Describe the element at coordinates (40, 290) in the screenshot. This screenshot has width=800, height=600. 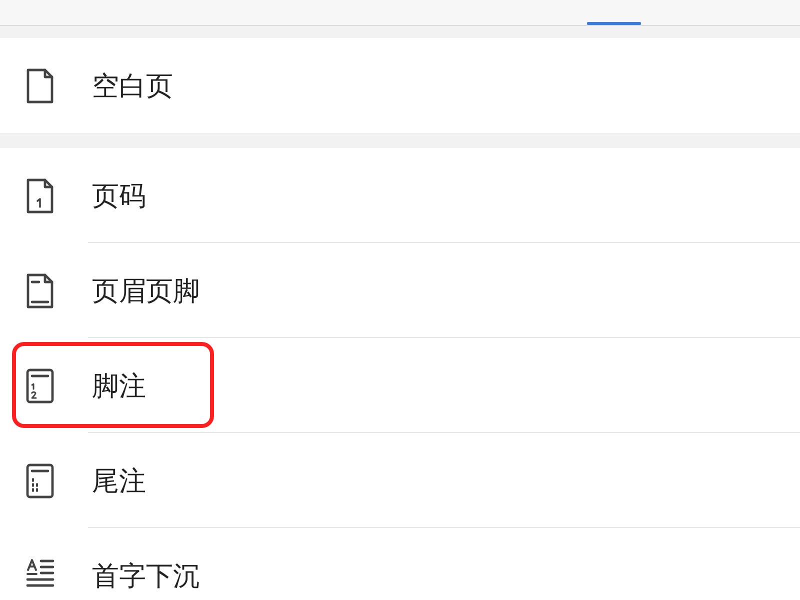
I see `page-lines-icon` at that location.